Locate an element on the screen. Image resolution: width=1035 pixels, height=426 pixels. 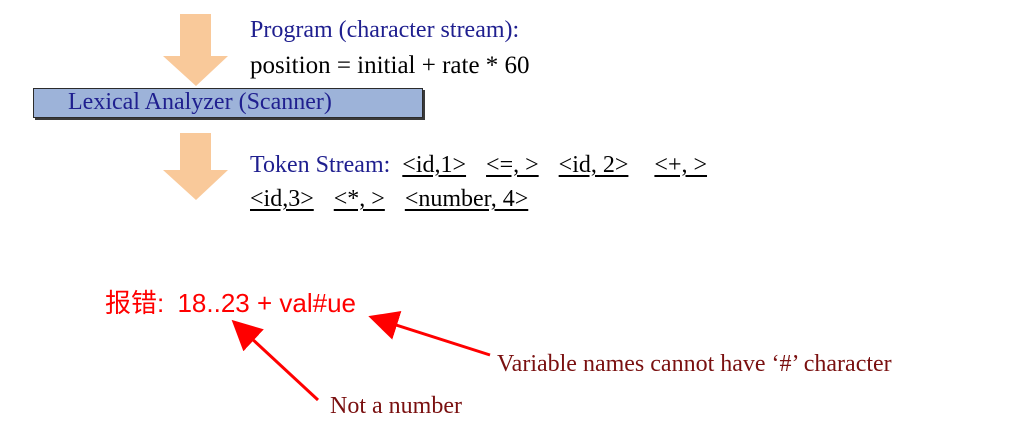
token-times: <*, > is located at coordinates (359, 199).